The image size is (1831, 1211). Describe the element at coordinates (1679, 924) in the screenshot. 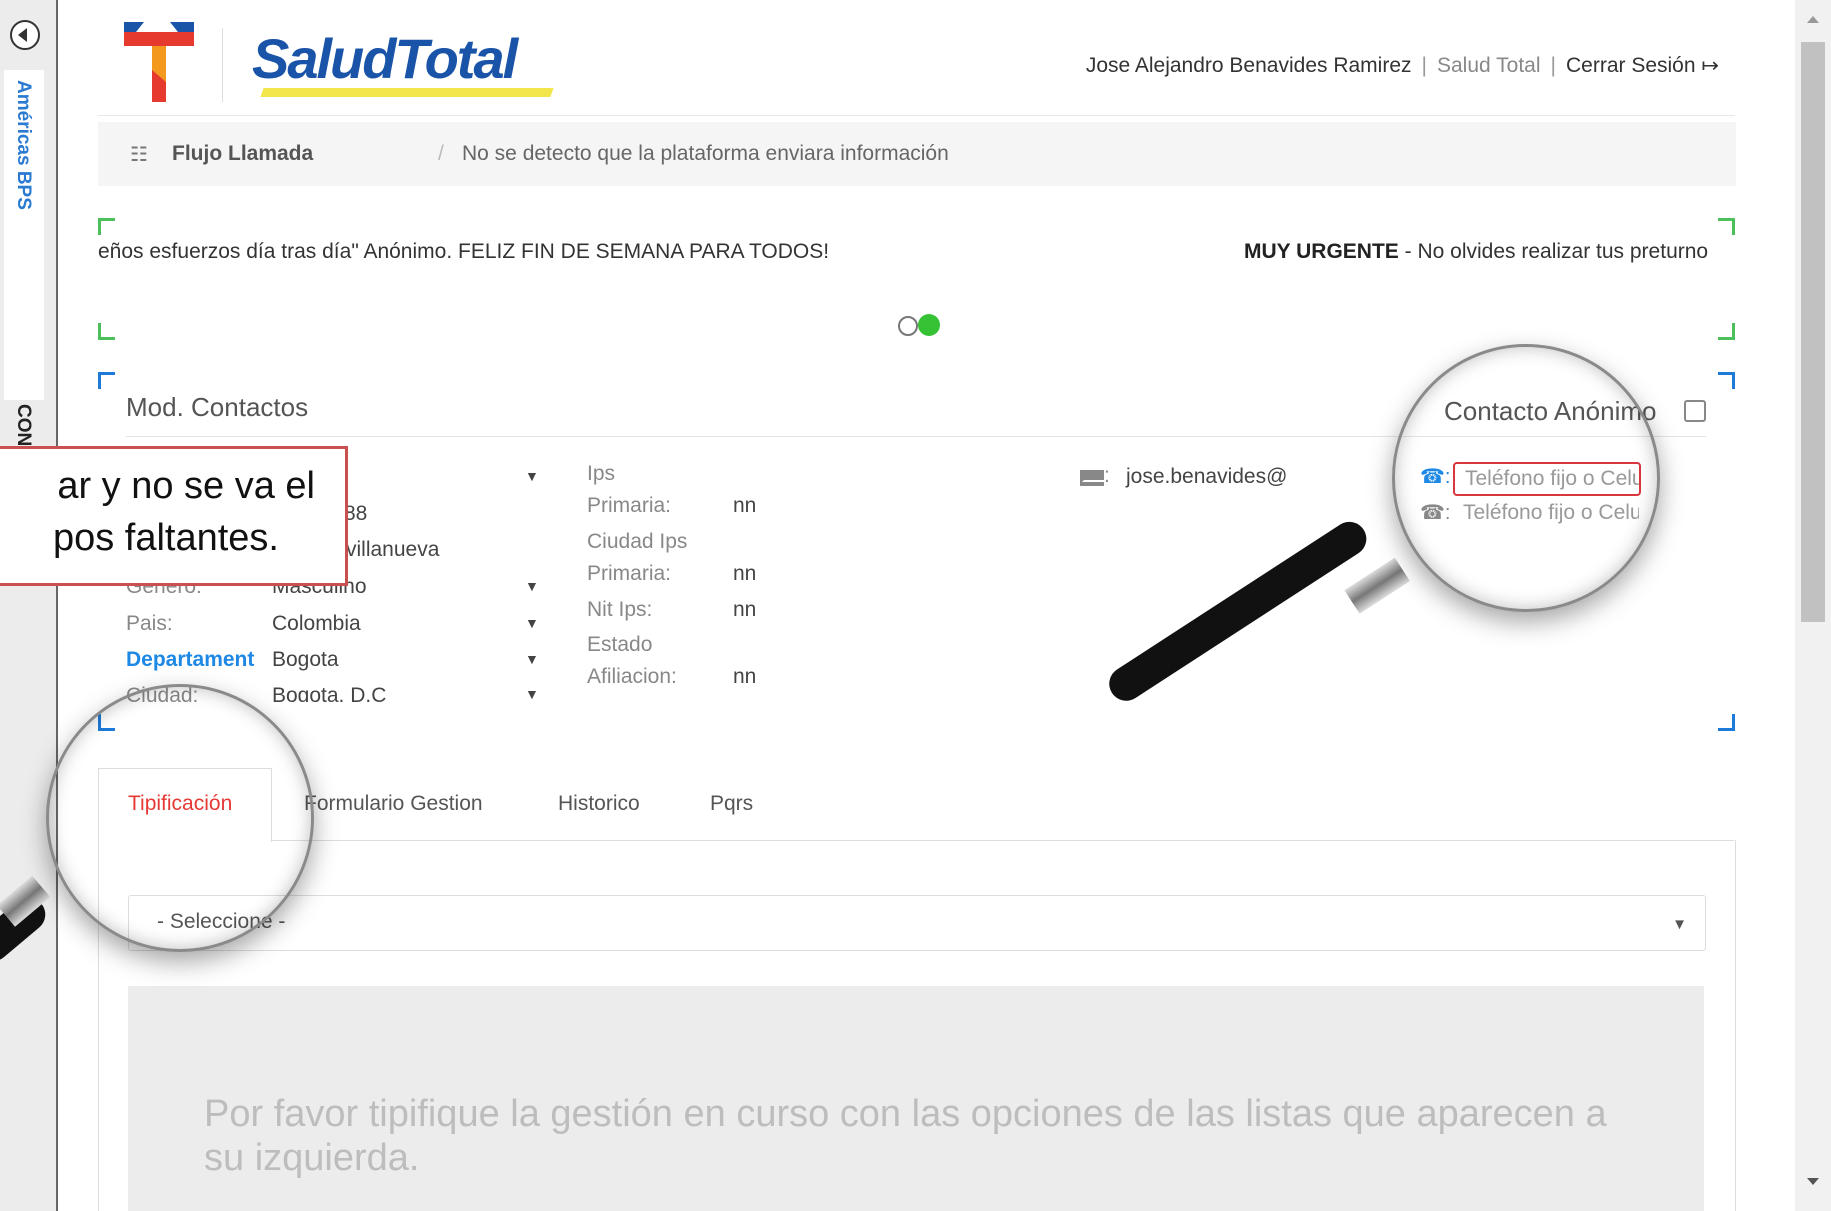

I see `chevron-down-icon: ▼` at that location.